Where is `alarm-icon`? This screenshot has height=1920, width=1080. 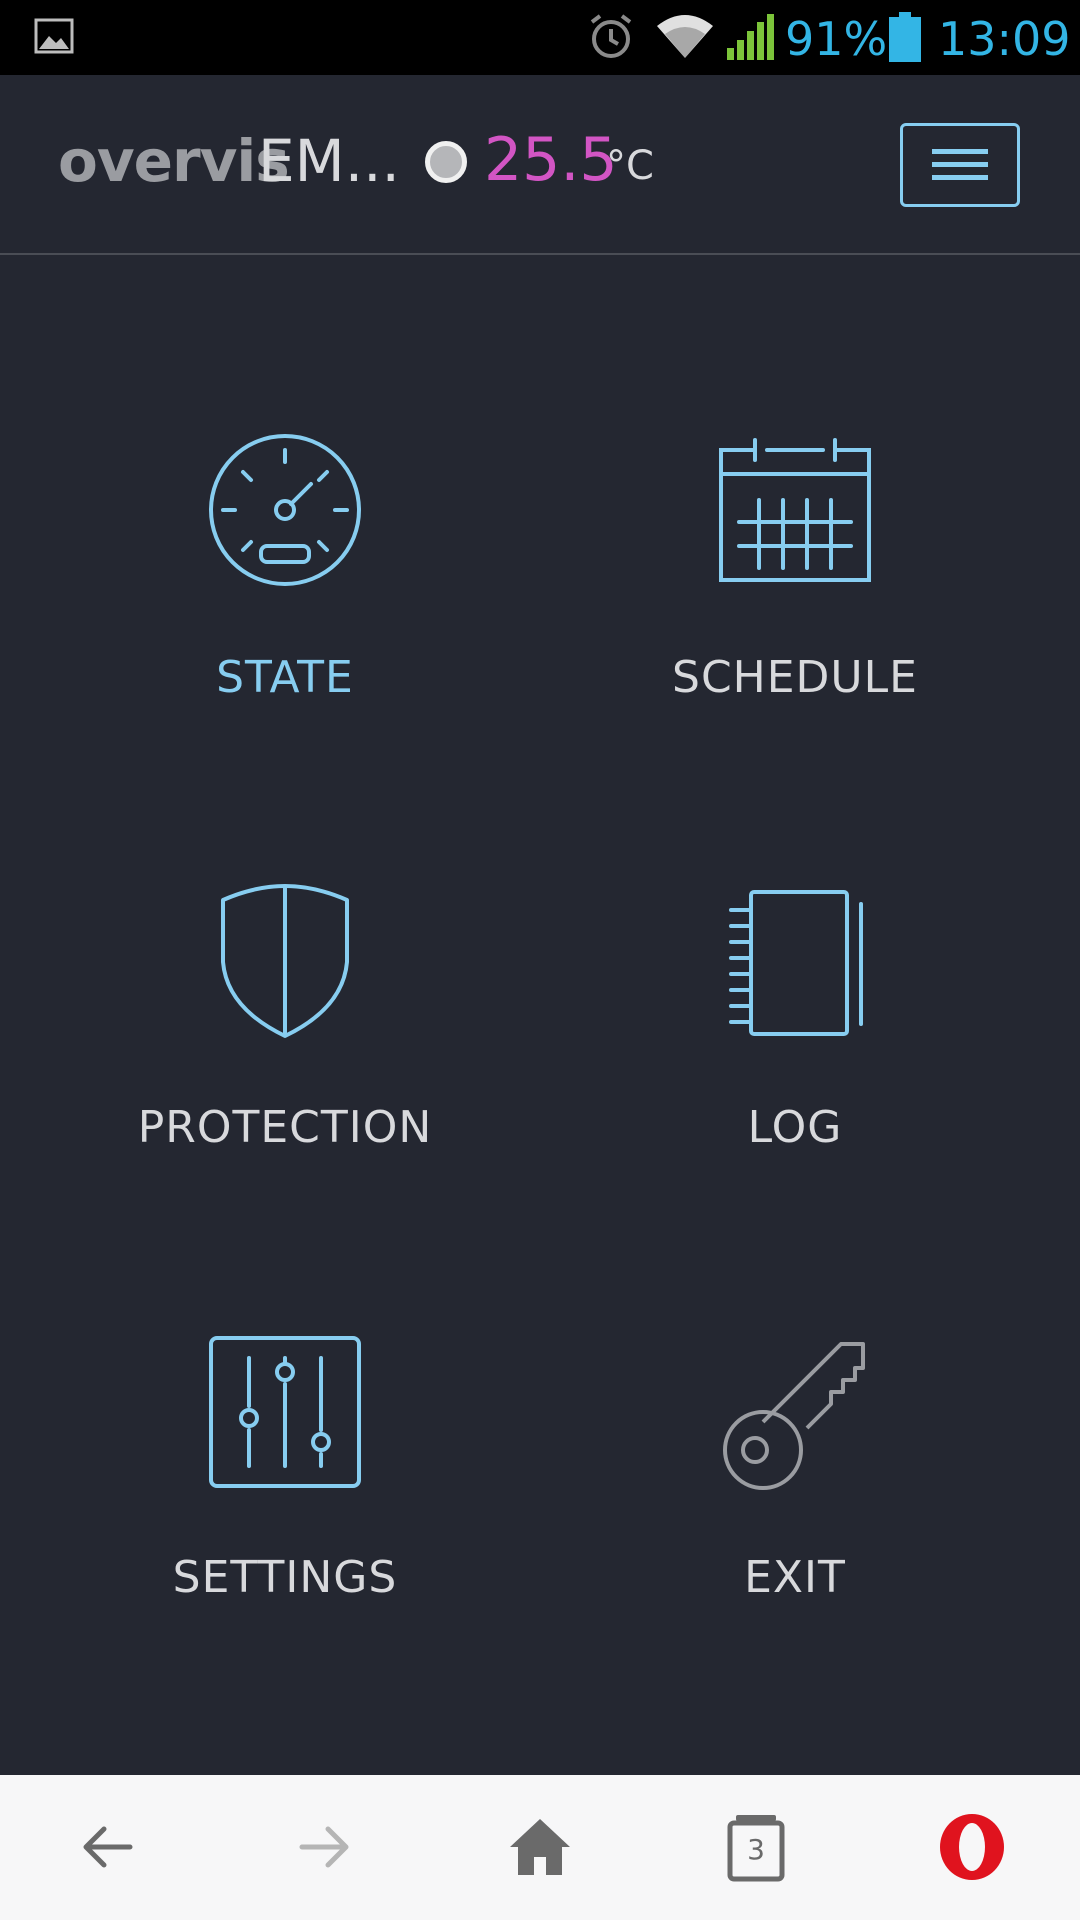
alarm-icon is located at coordinates (611, 36).